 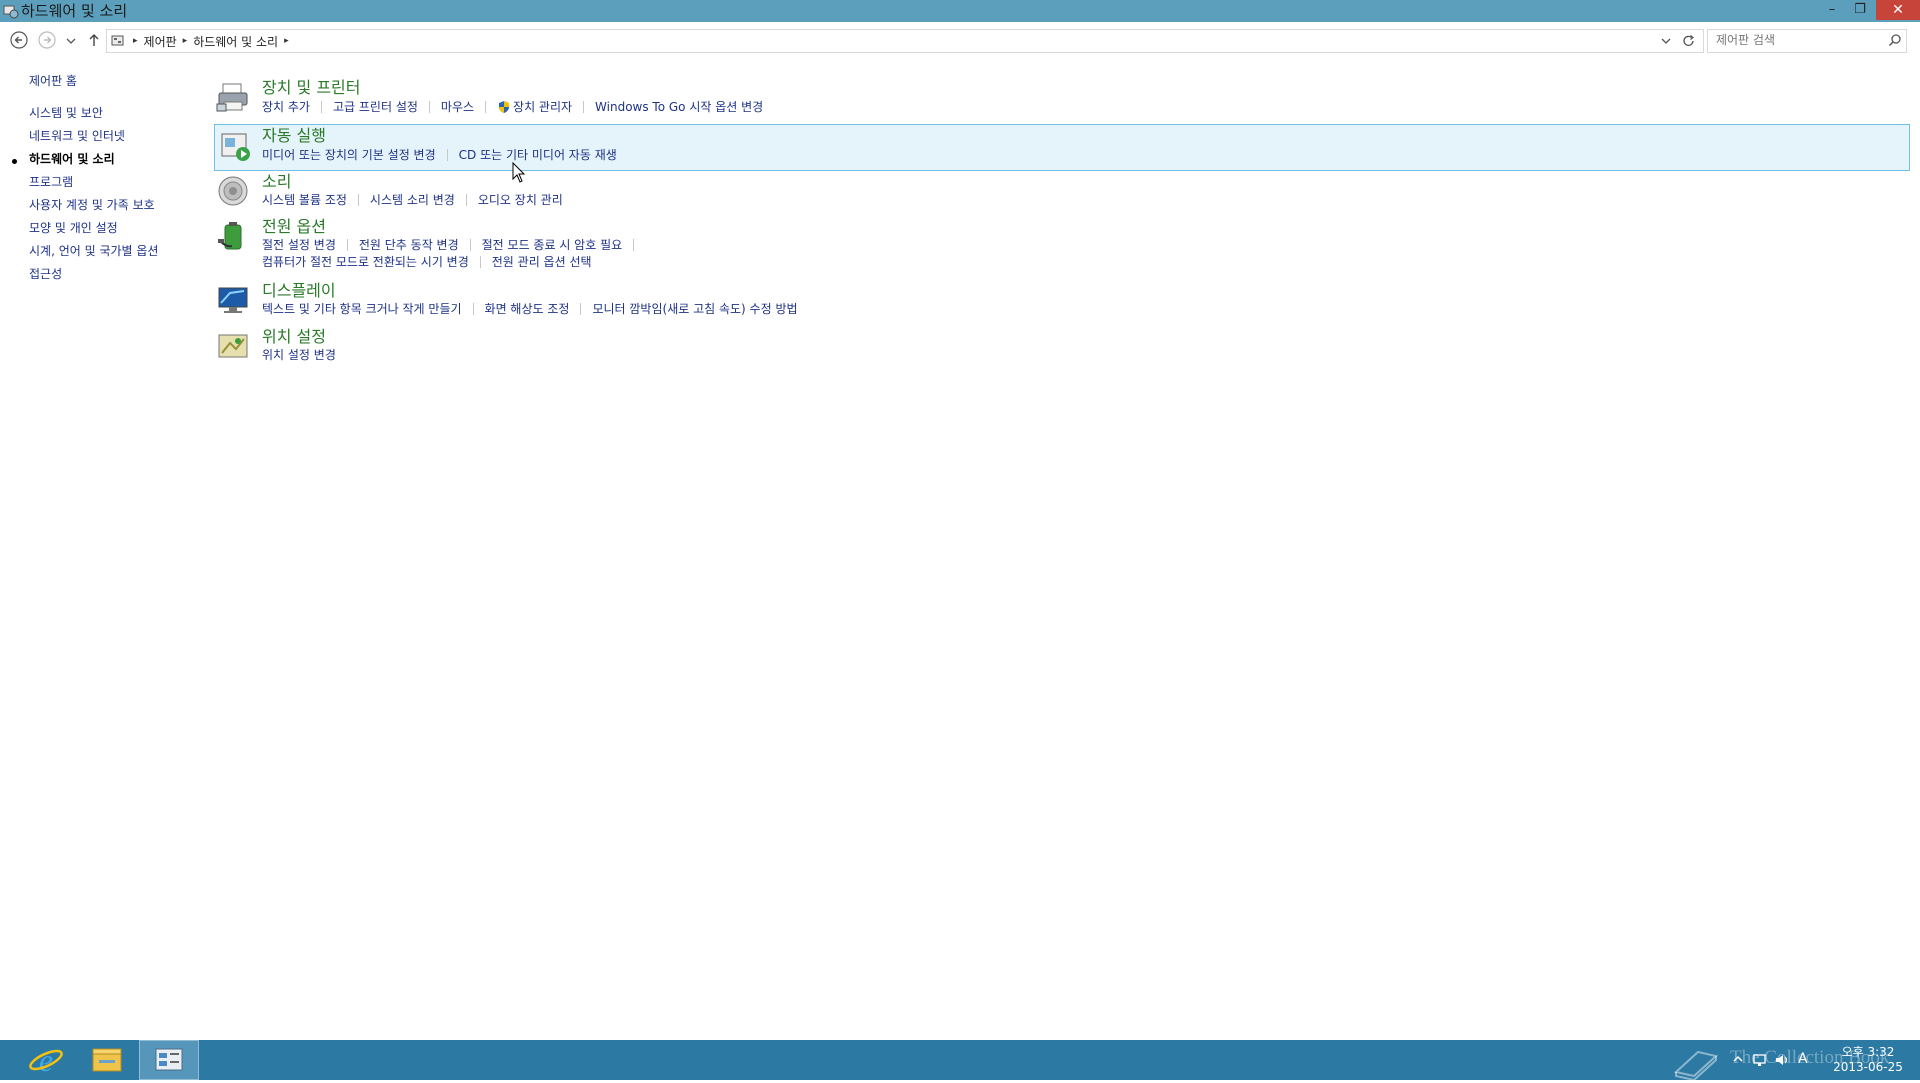 I want to click on control-panel-home-link: 제어판 홈, so click(x=53, y=81).